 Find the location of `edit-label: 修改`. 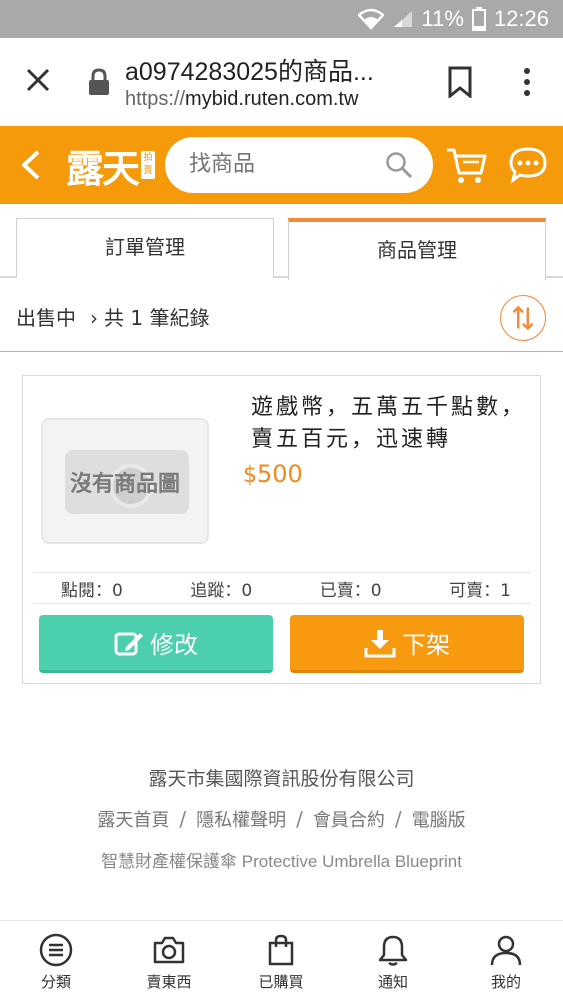

edit-label: 修改 is located at coordinates (174, 645).